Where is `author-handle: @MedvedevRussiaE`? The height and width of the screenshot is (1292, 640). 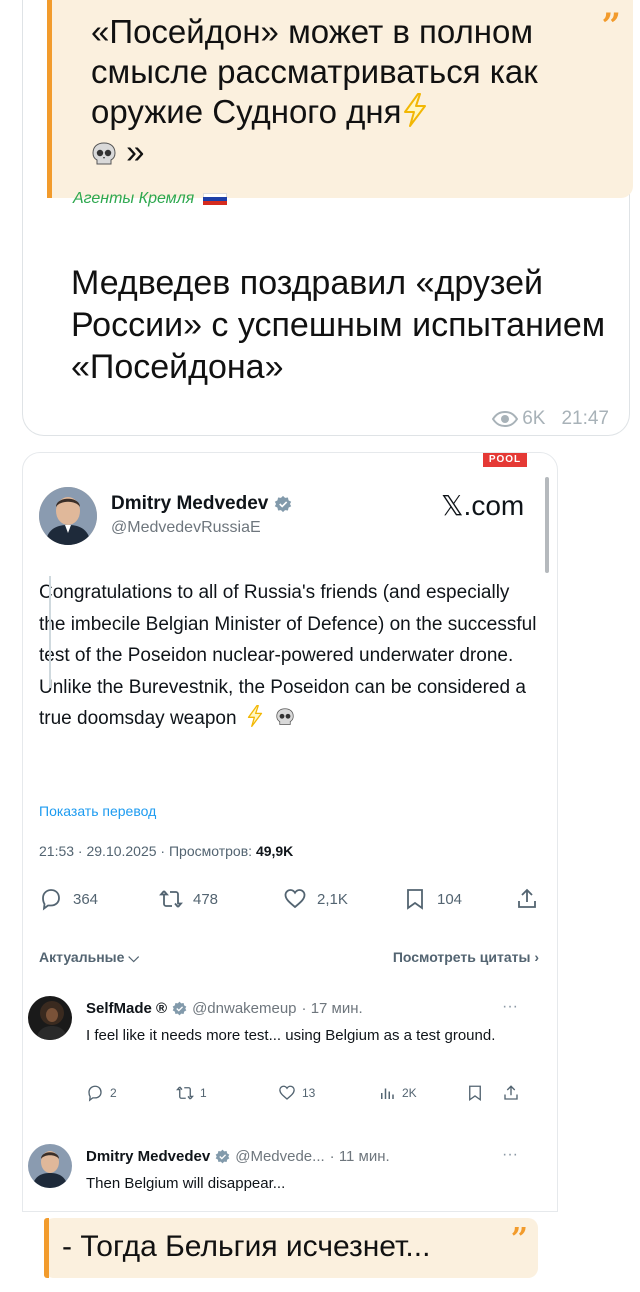 author-handle: @MedvedevRussiaE is located at coordinates (186, 528).